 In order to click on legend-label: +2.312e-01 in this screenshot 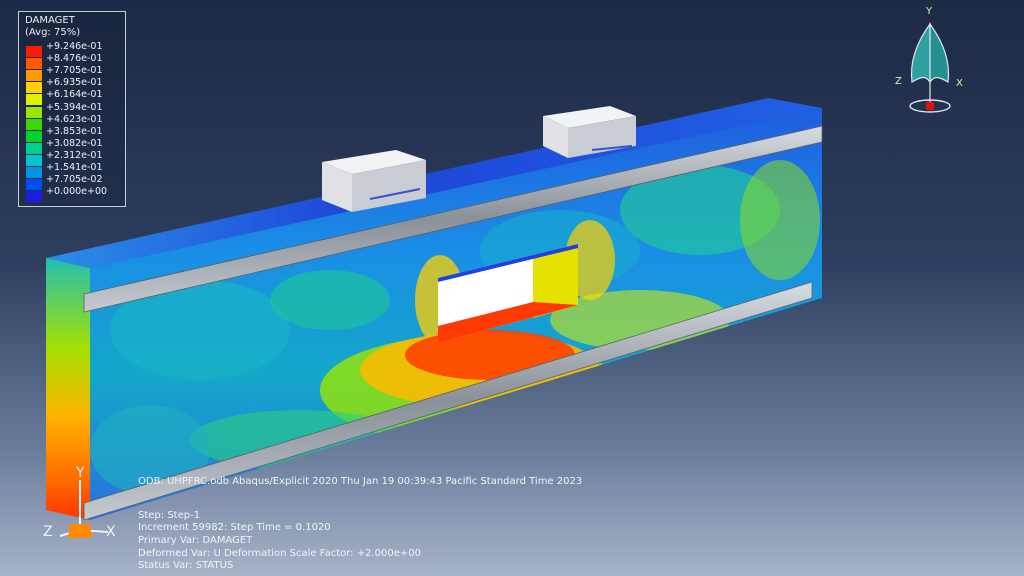, I will do `click(74, 155)`.